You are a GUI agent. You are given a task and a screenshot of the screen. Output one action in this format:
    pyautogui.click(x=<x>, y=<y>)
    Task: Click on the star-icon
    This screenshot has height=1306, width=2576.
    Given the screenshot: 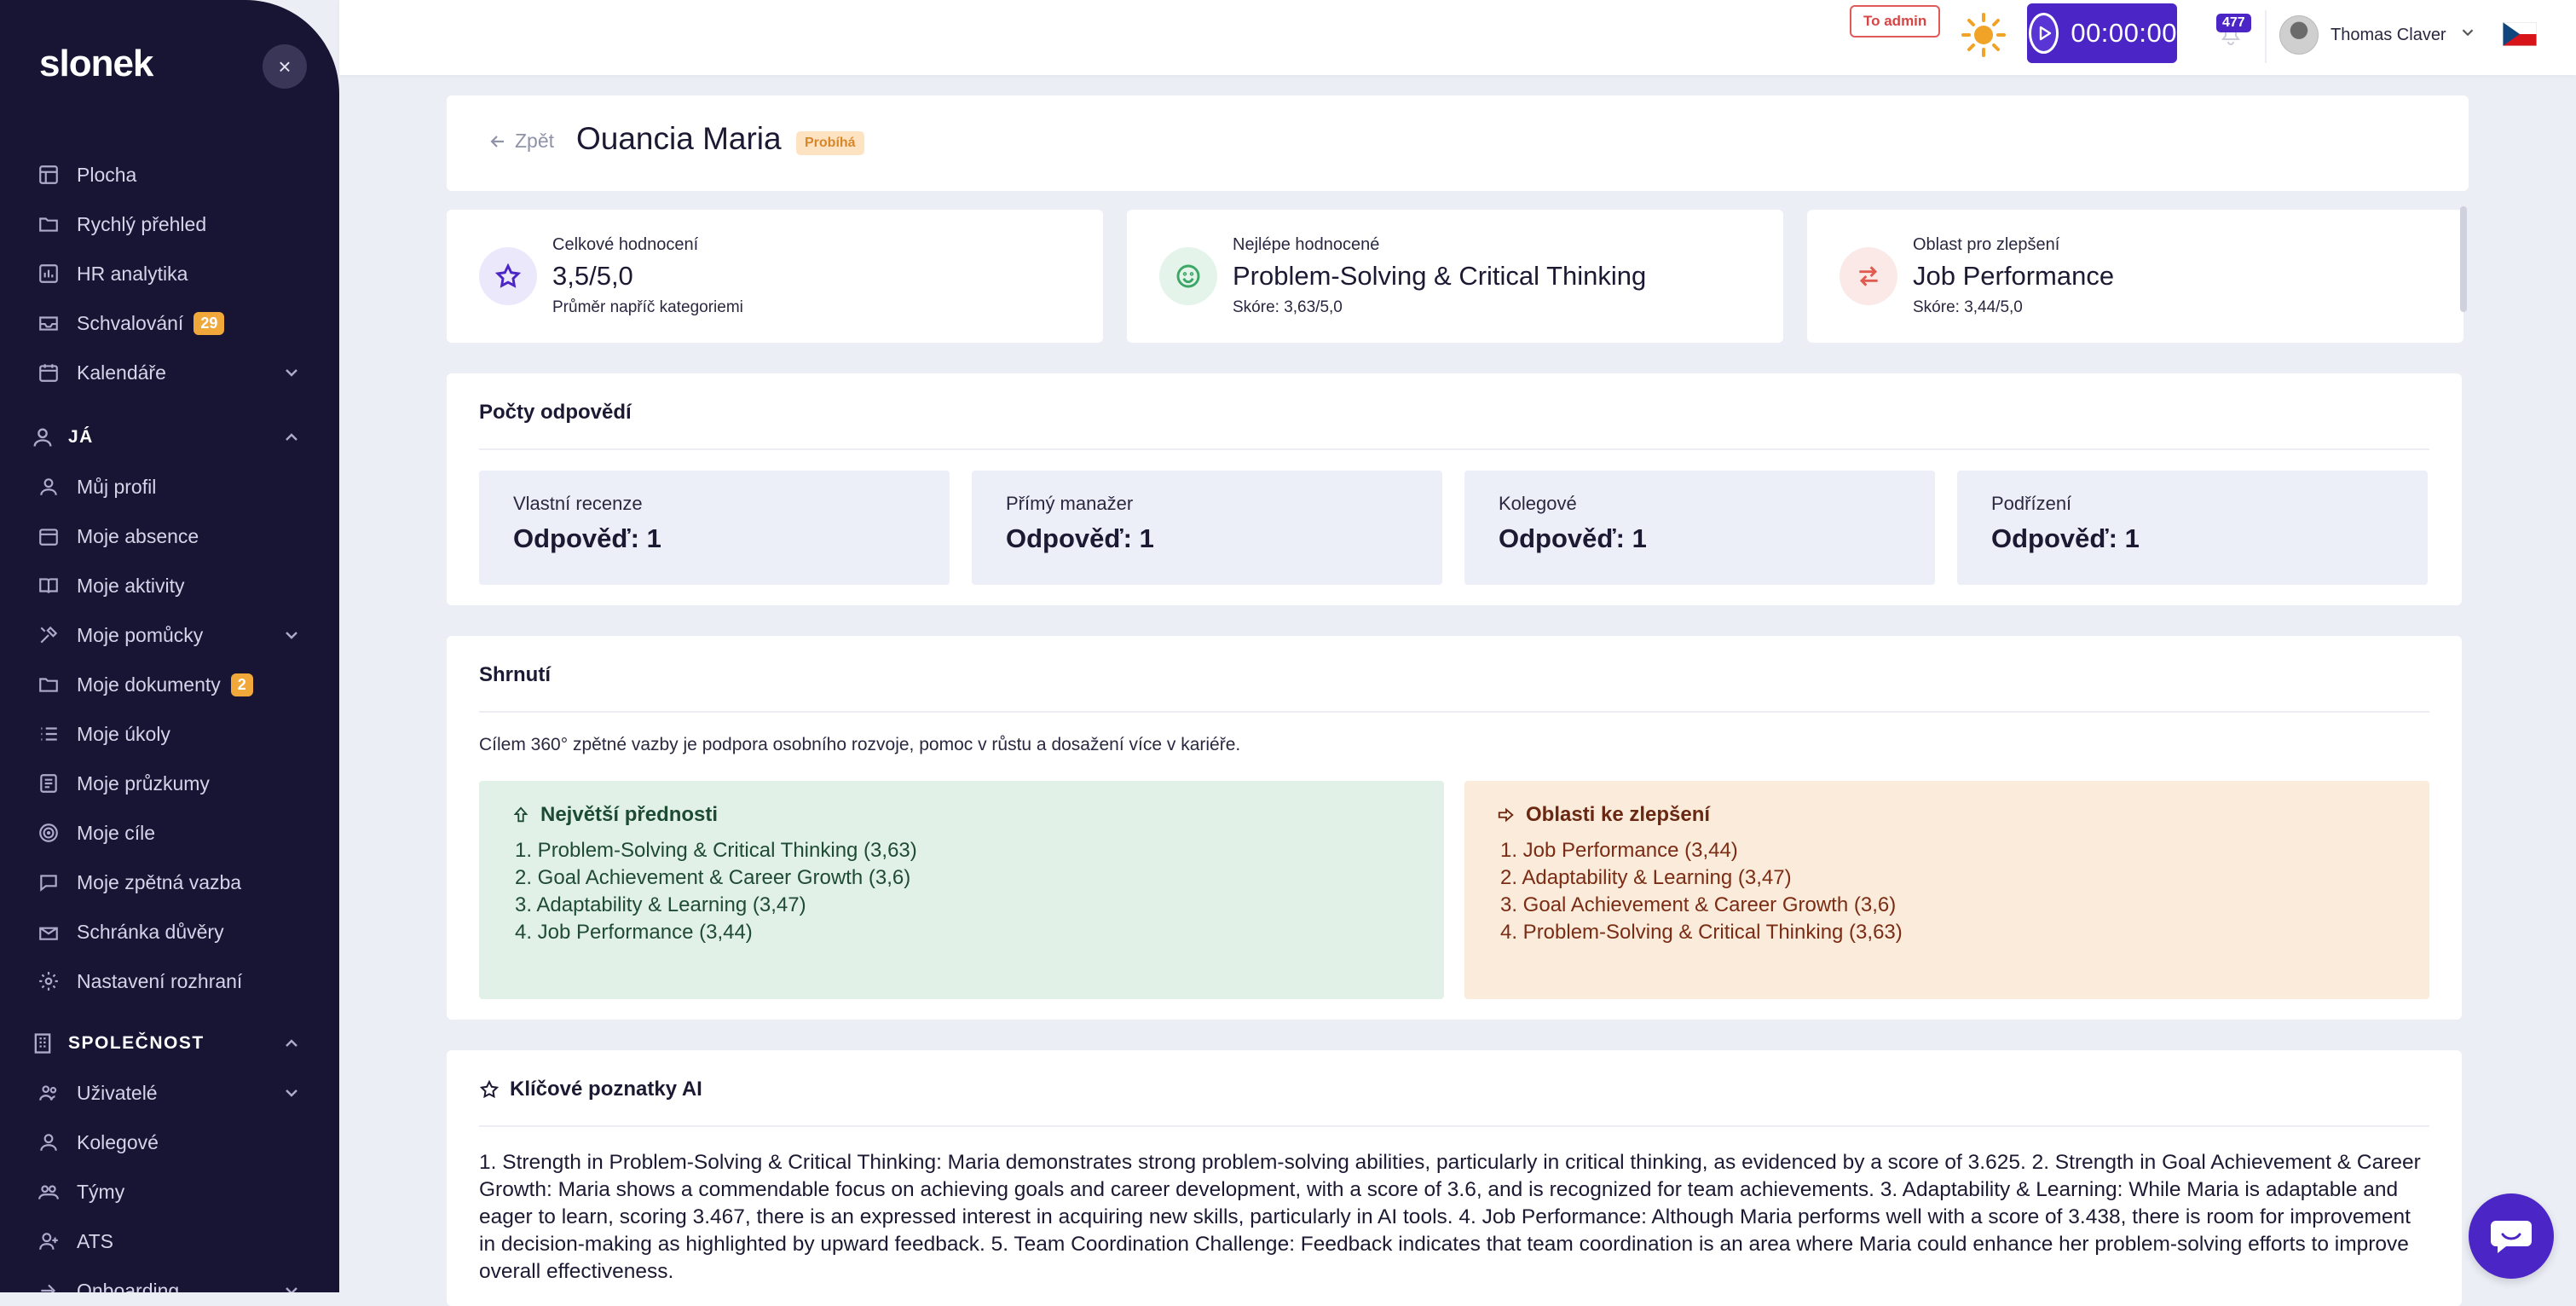 What is the action you would take?
    pyautogui.click(x=508, y=276)
    